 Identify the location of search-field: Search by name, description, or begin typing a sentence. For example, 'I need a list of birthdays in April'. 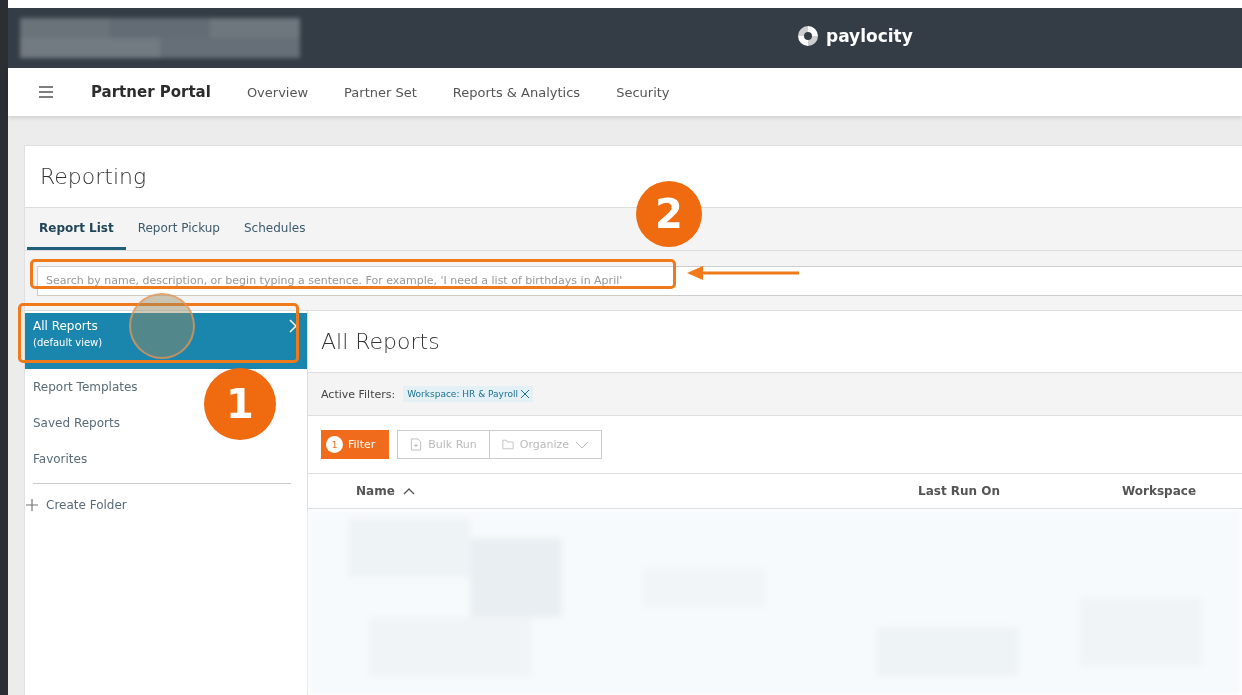
(639, 280).